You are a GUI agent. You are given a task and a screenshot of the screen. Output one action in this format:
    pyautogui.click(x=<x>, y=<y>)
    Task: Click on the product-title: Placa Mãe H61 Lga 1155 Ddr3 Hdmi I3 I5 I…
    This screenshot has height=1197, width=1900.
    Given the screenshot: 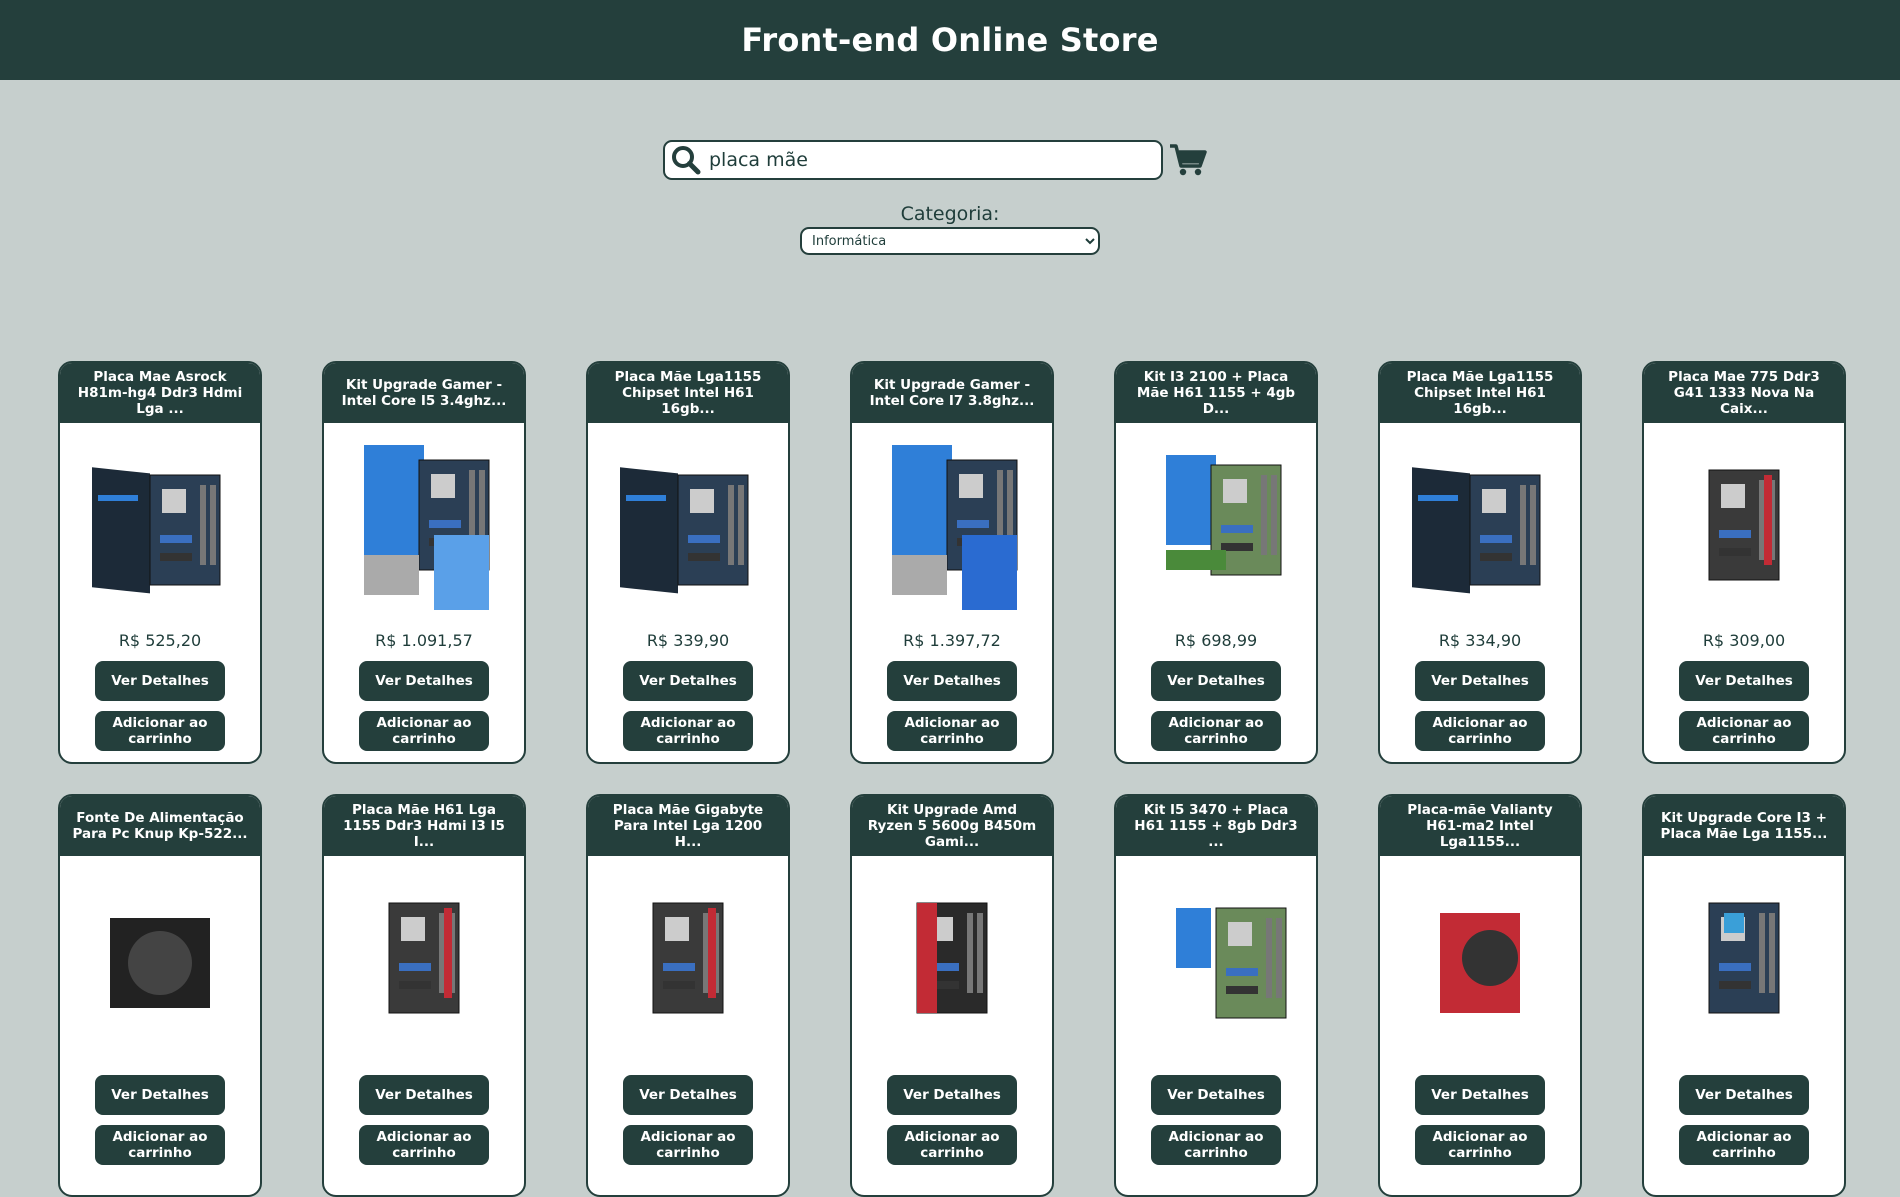 What is the action you would take?
    pyautogui.click(x=424, y=826)
    